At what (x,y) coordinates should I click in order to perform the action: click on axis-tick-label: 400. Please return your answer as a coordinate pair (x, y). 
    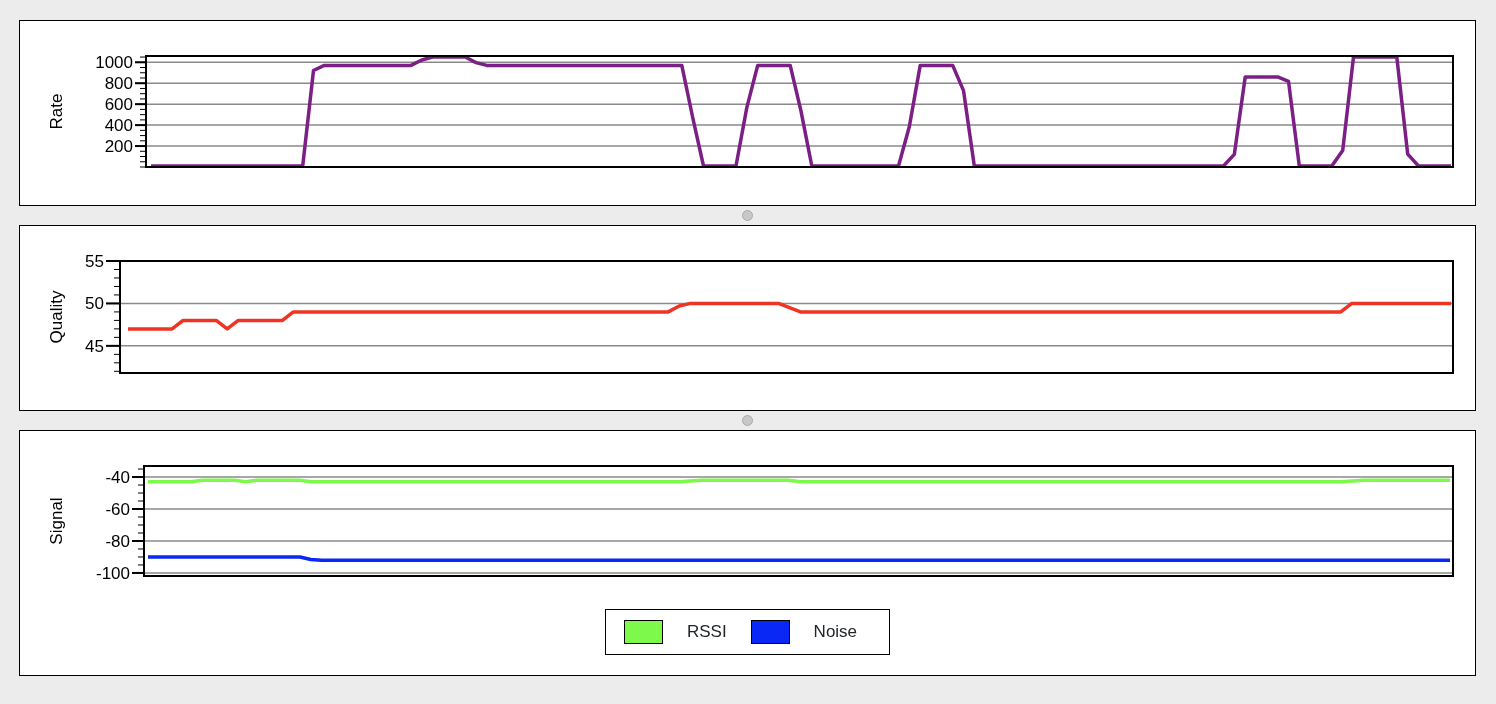
    Looking at the image, I should click on (118, 126).